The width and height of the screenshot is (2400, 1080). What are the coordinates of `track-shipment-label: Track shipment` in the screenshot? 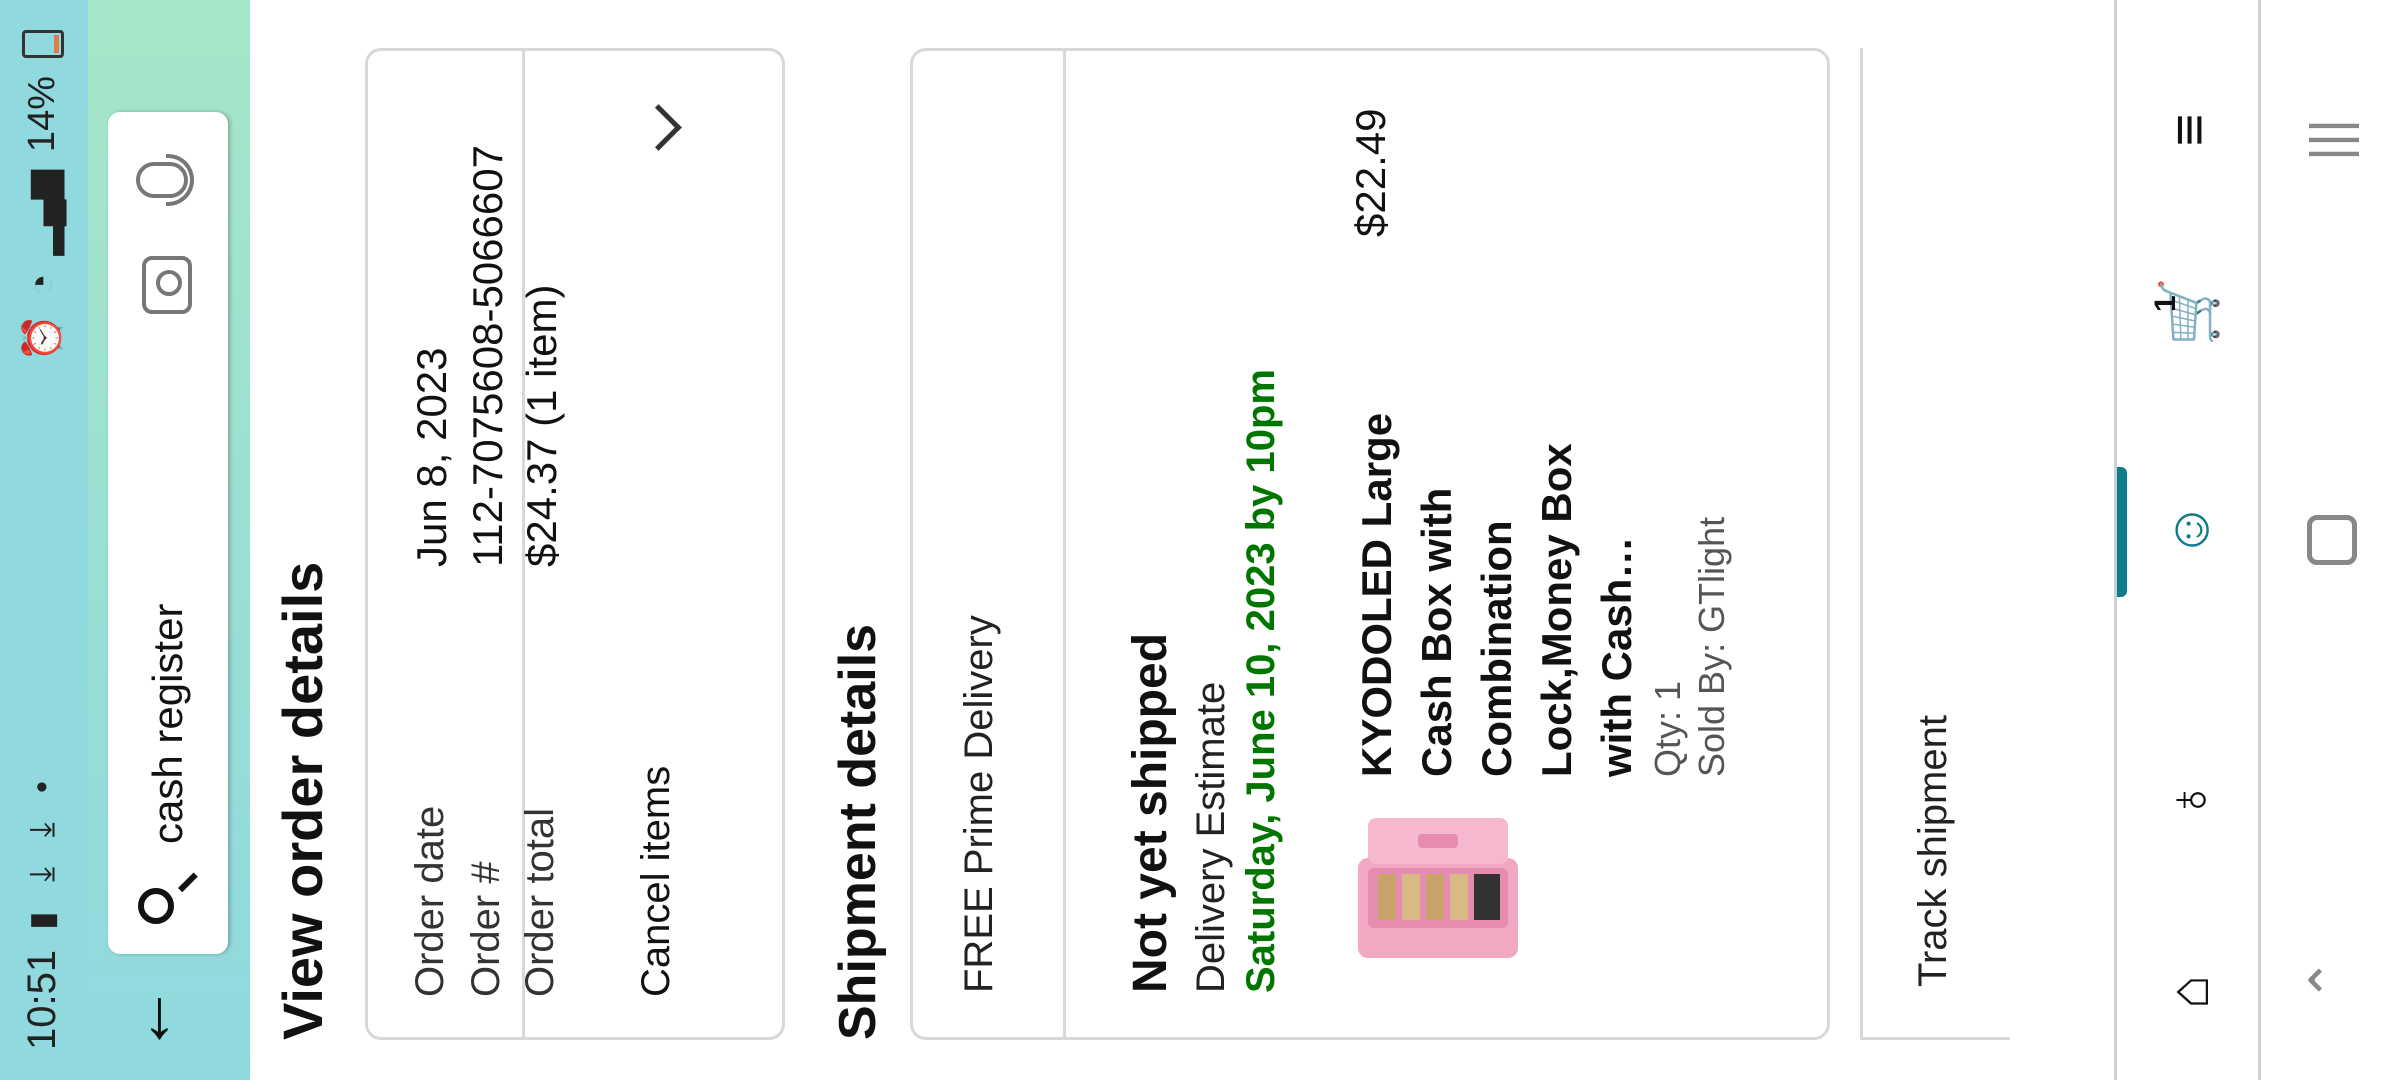 It's located at (1933, 851).